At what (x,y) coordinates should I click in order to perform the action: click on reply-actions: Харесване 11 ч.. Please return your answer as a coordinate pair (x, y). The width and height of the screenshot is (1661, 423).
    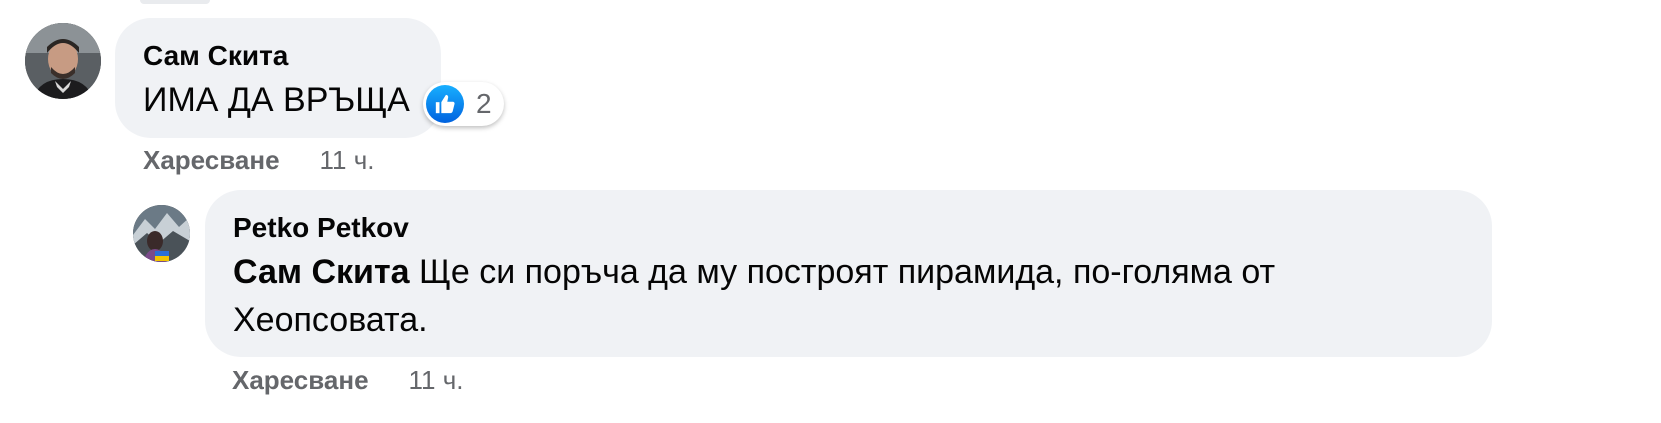
    Looking at the image, I should click on (348, 380).